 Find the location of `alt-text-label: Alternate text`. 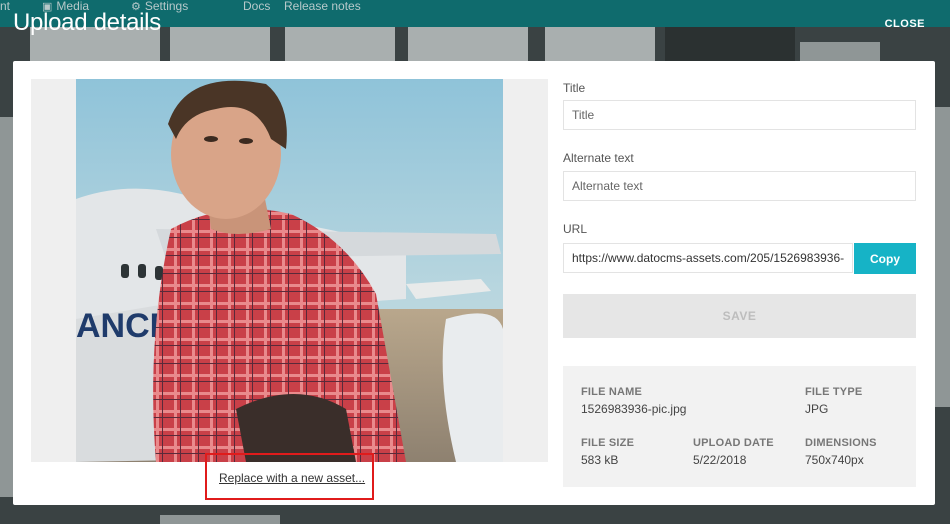

alt-text-label: Alternate text is located at coordinates (598, 158).